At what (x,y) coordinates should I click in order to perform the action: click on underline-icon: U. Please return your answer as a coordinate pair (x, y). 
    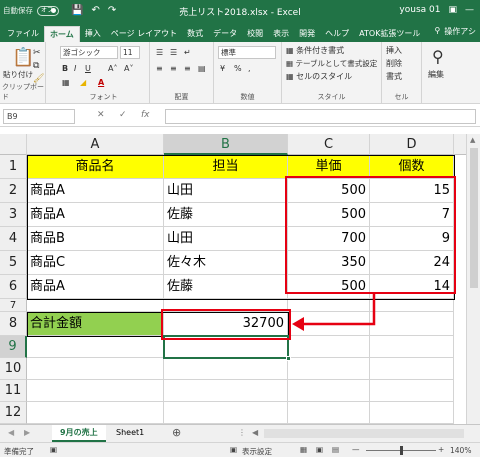
    Looking at the image, I should click on (88, 69).